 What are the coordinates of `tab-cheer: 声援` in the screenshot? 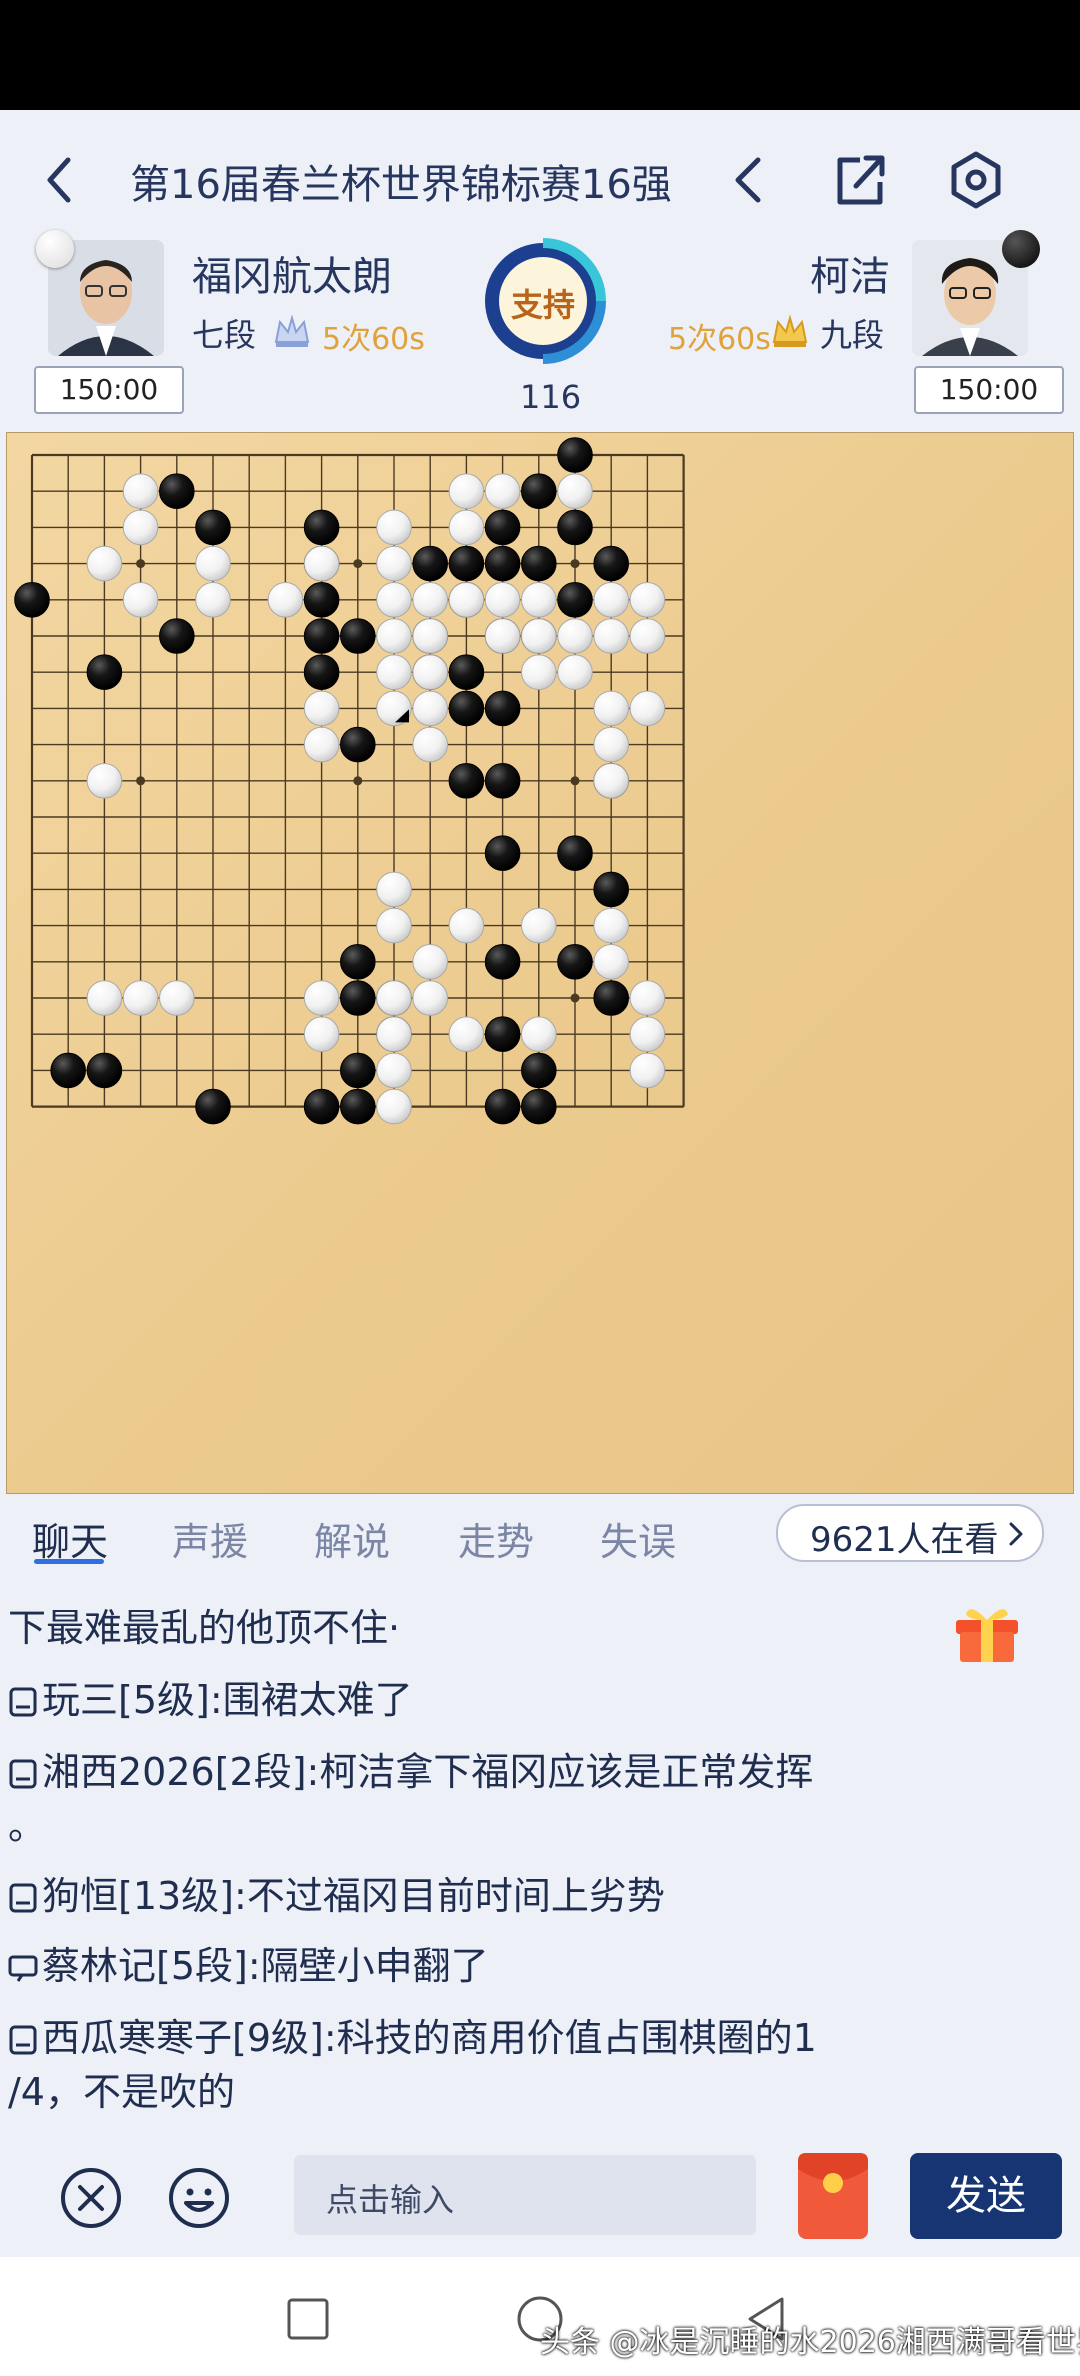 It's located at (210, 1538).